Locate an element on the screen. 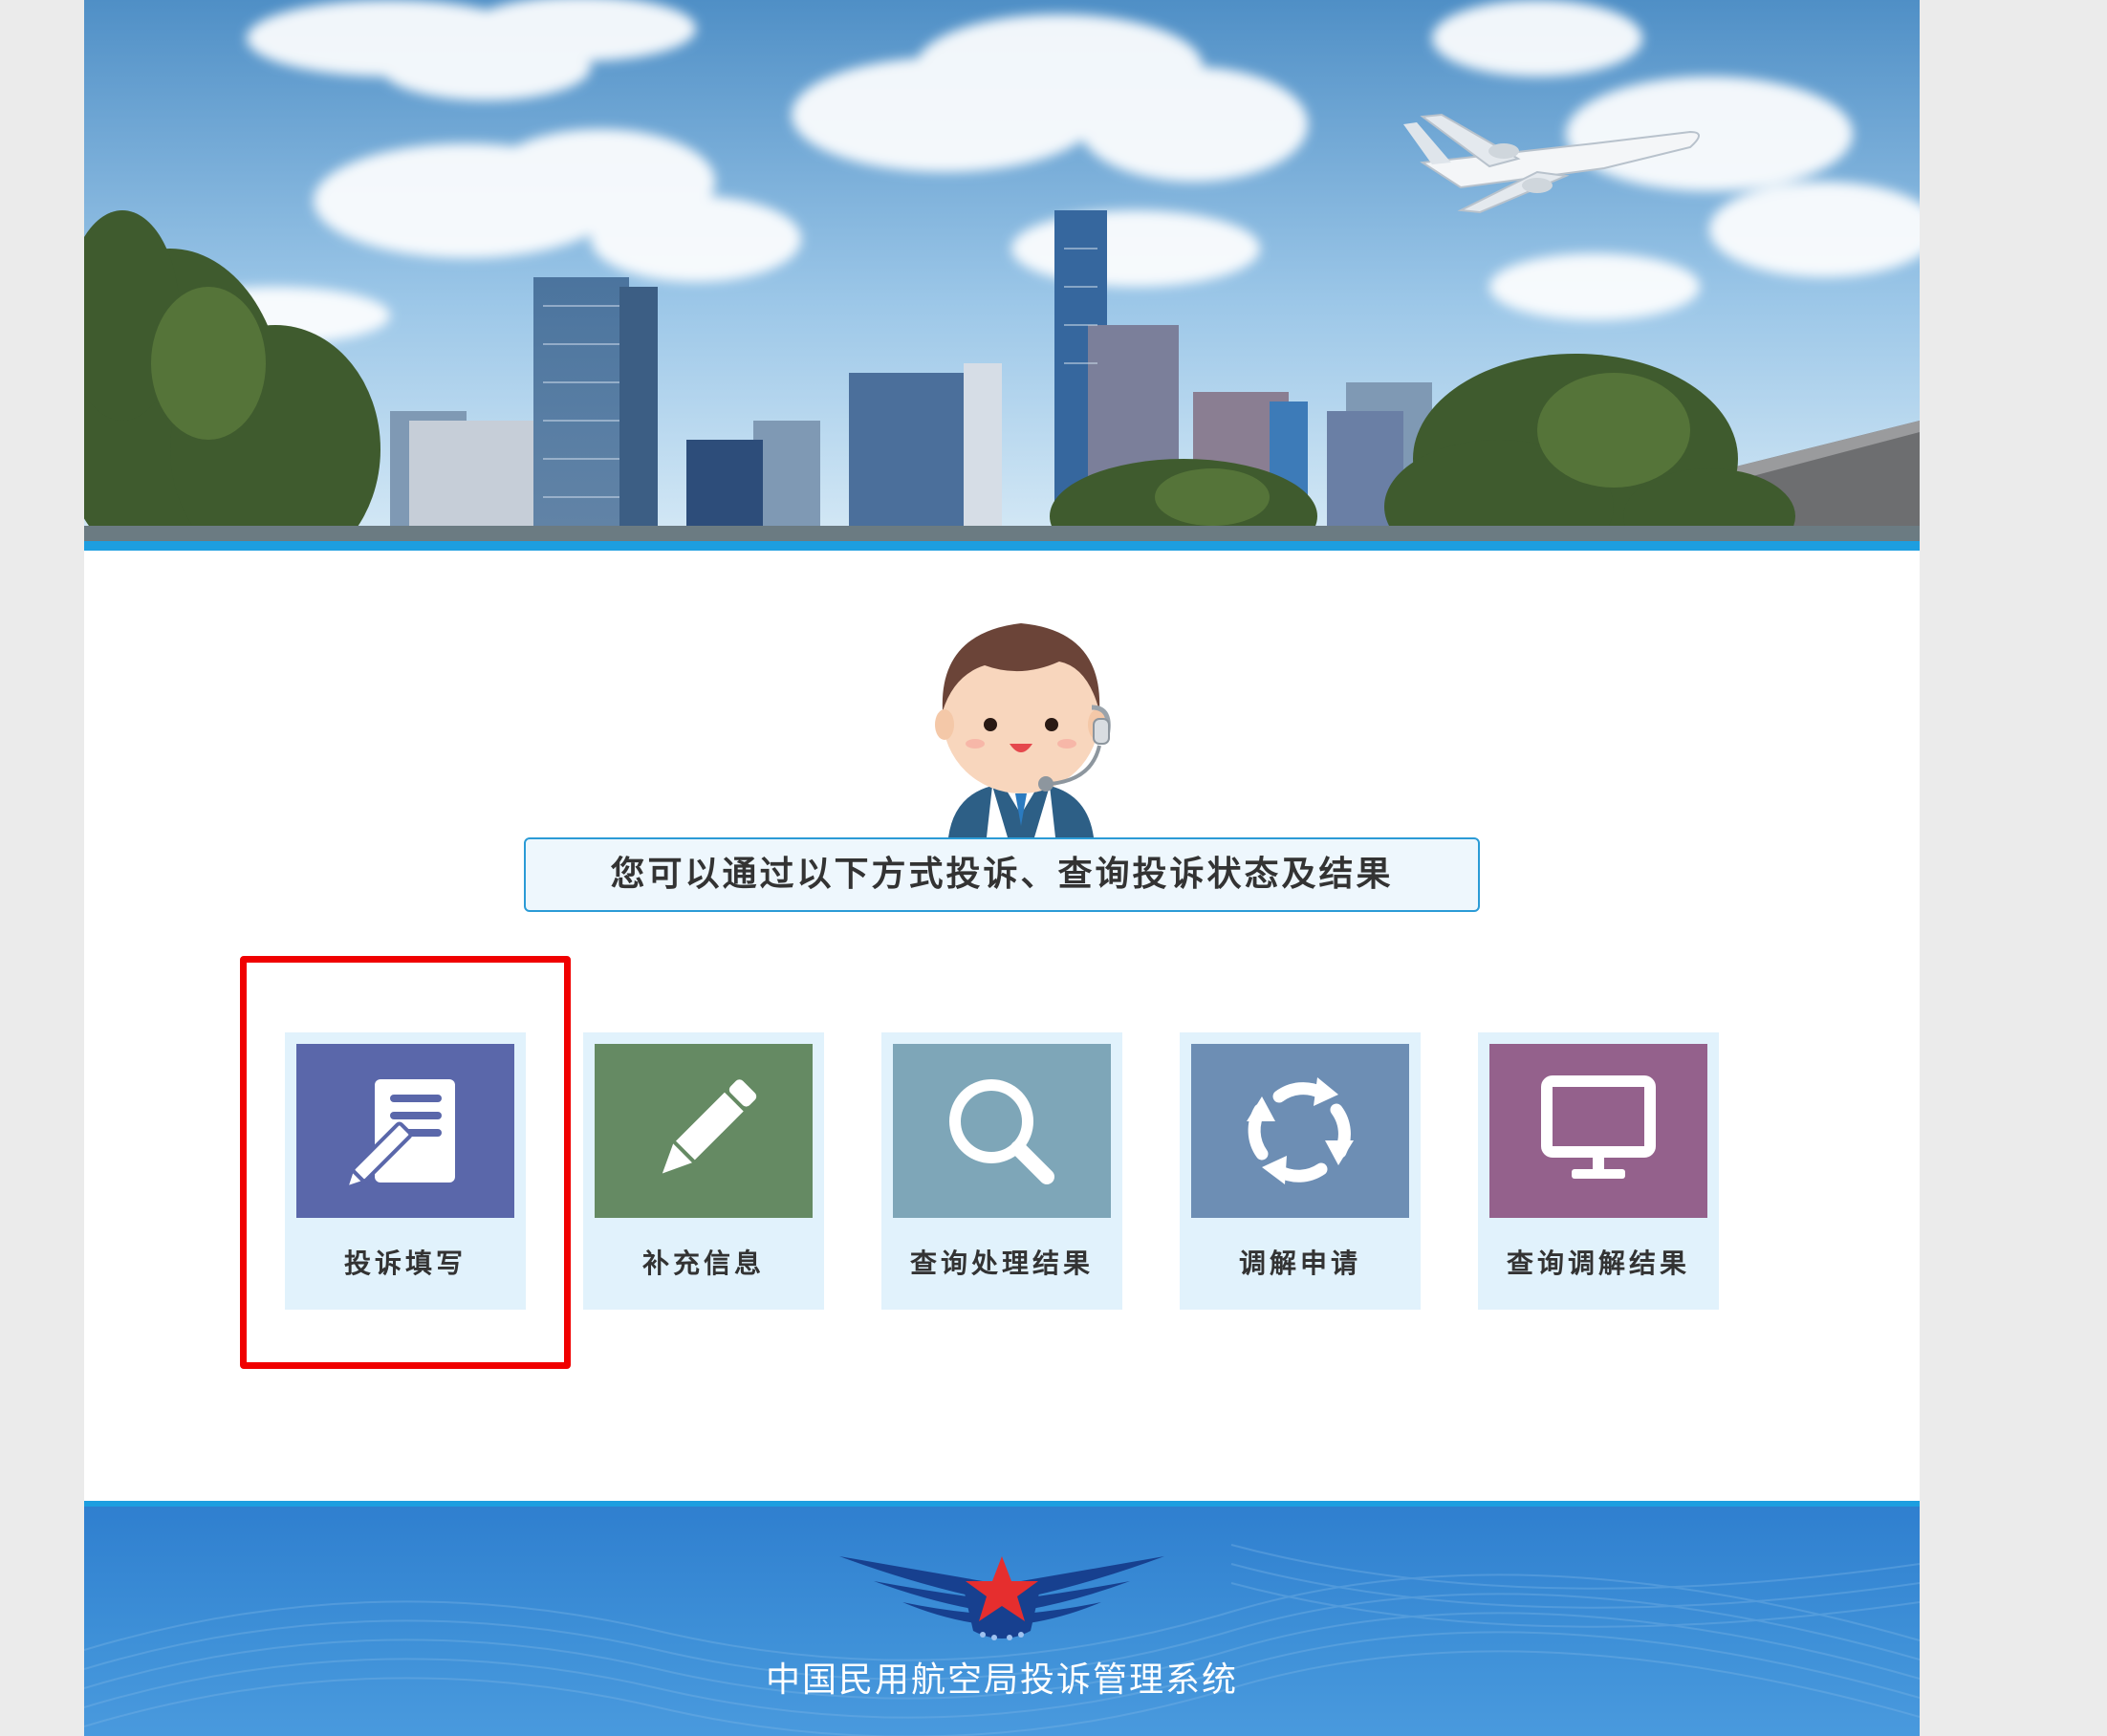  footer-system-title: 中国民用航空局投诉管理系统 is located at coordinates (1001, 1680).